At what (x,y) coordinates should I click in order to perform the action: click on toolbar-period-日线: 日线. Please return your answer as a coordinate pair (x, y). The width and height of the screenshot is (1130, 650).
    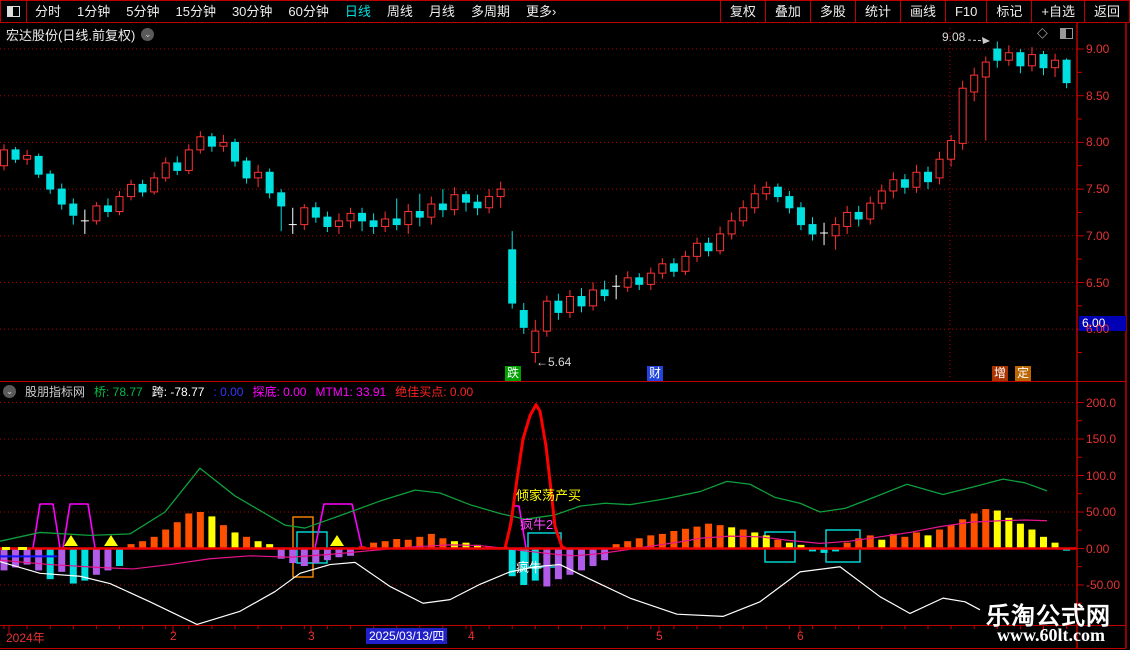
    Looking at the image, I should click on (358, 11).